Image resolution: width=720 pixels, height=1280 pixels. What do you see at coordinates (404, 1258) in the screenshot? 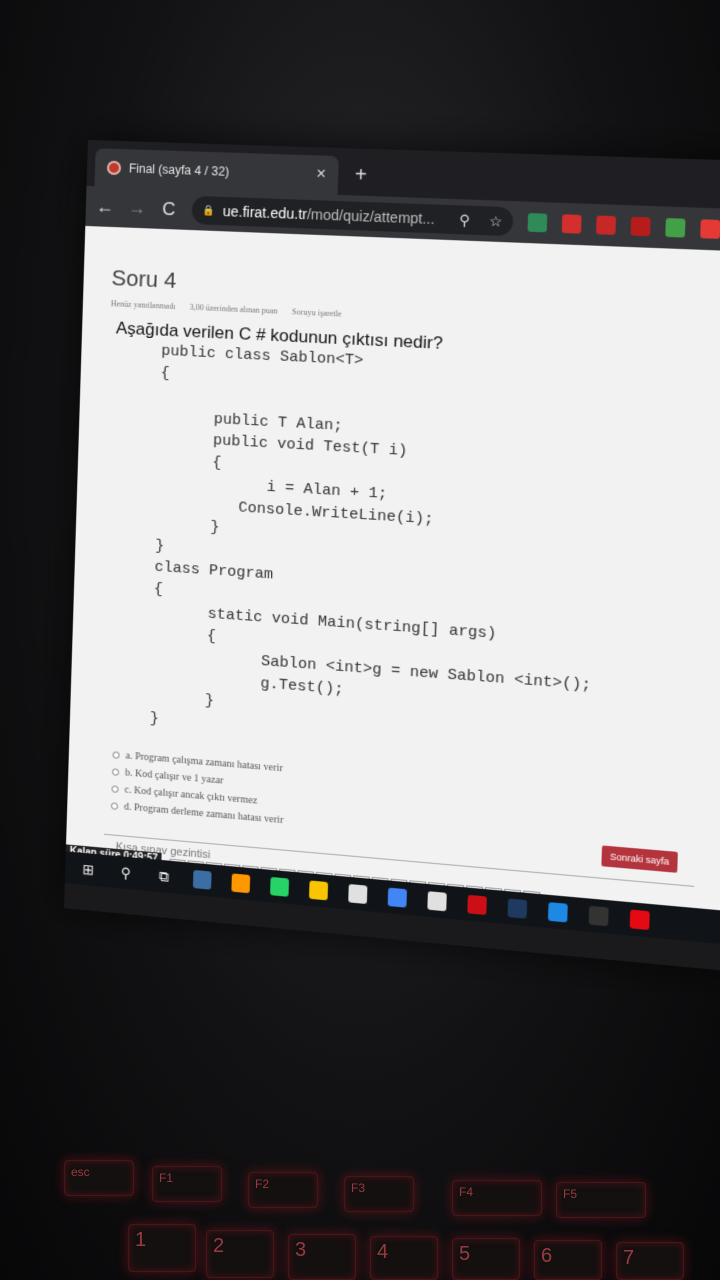
I see `keyboard-key: 4` at bounding box center [404, 1258].